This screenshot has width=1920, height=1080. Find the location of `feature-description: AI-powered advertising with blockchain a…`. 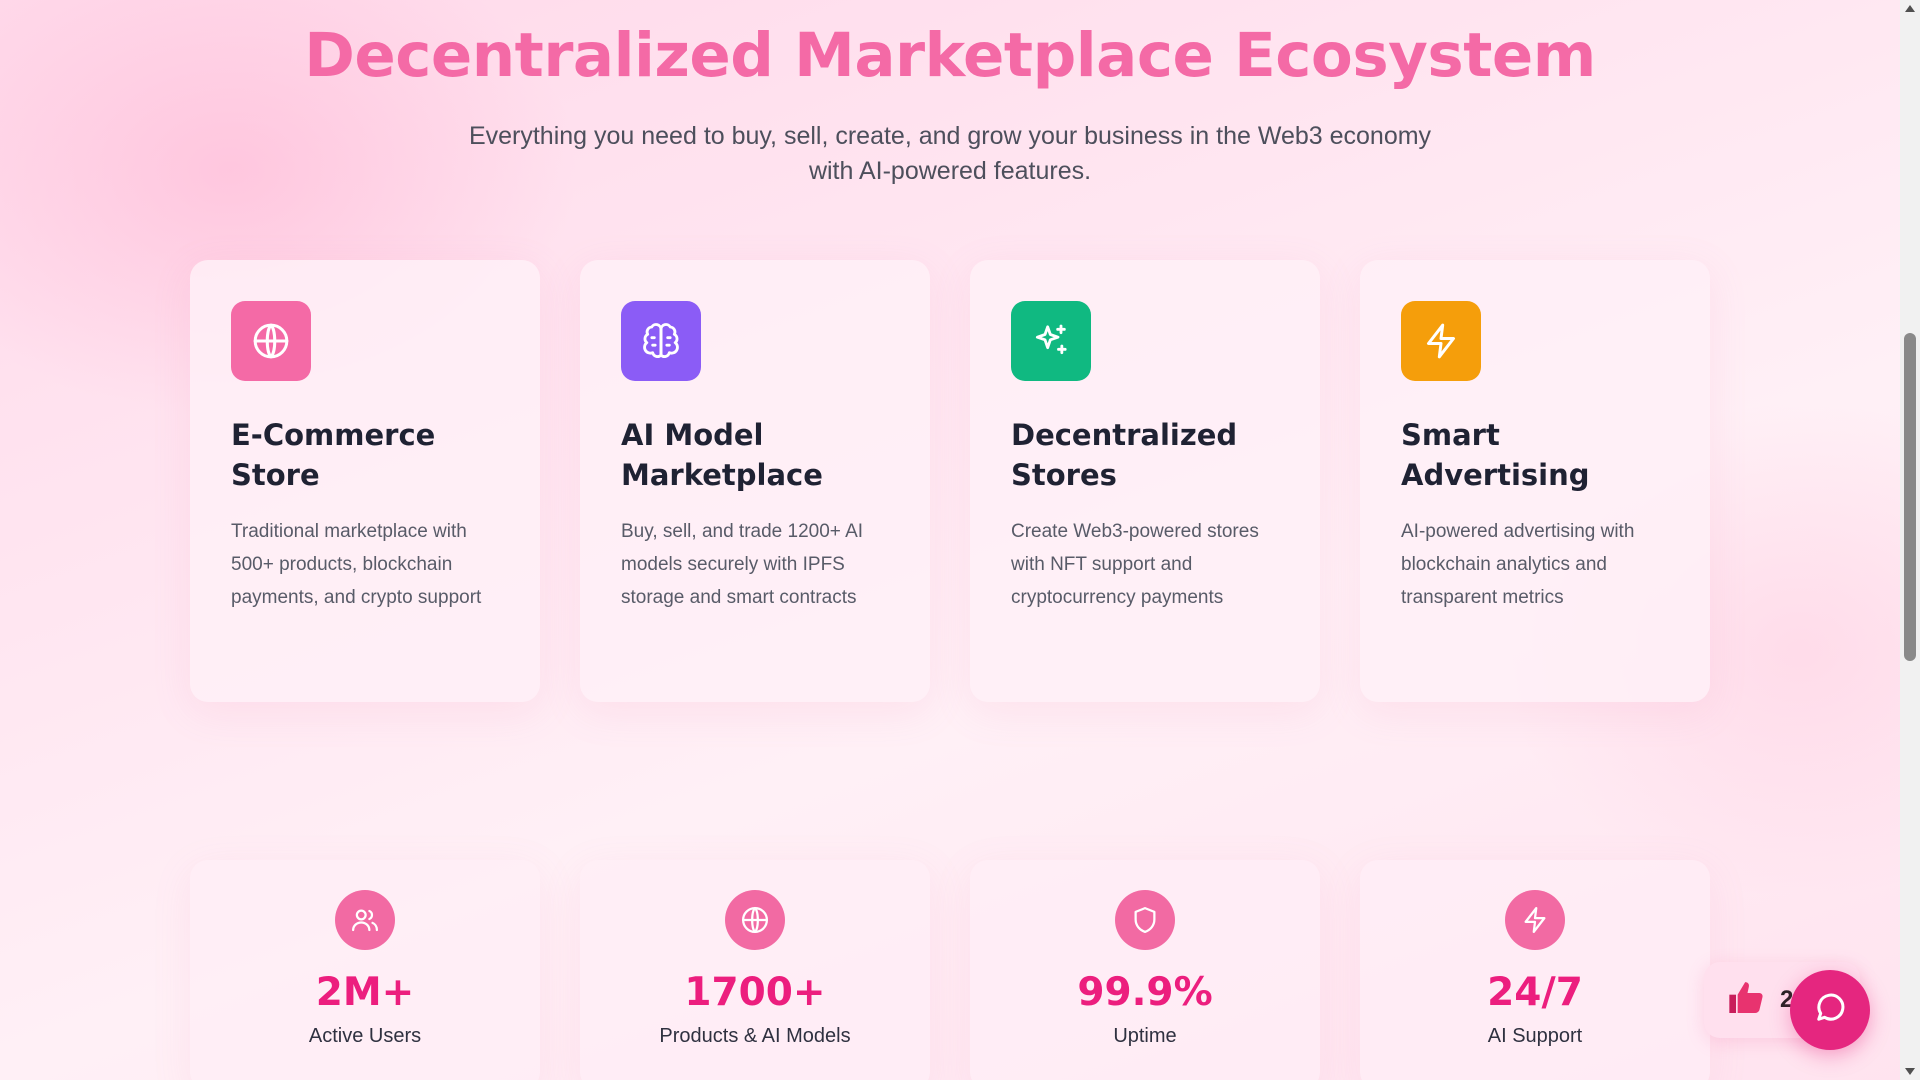

feature-description: AI-powered advertising with blockchain a… is located at coordinates (1518, 564).